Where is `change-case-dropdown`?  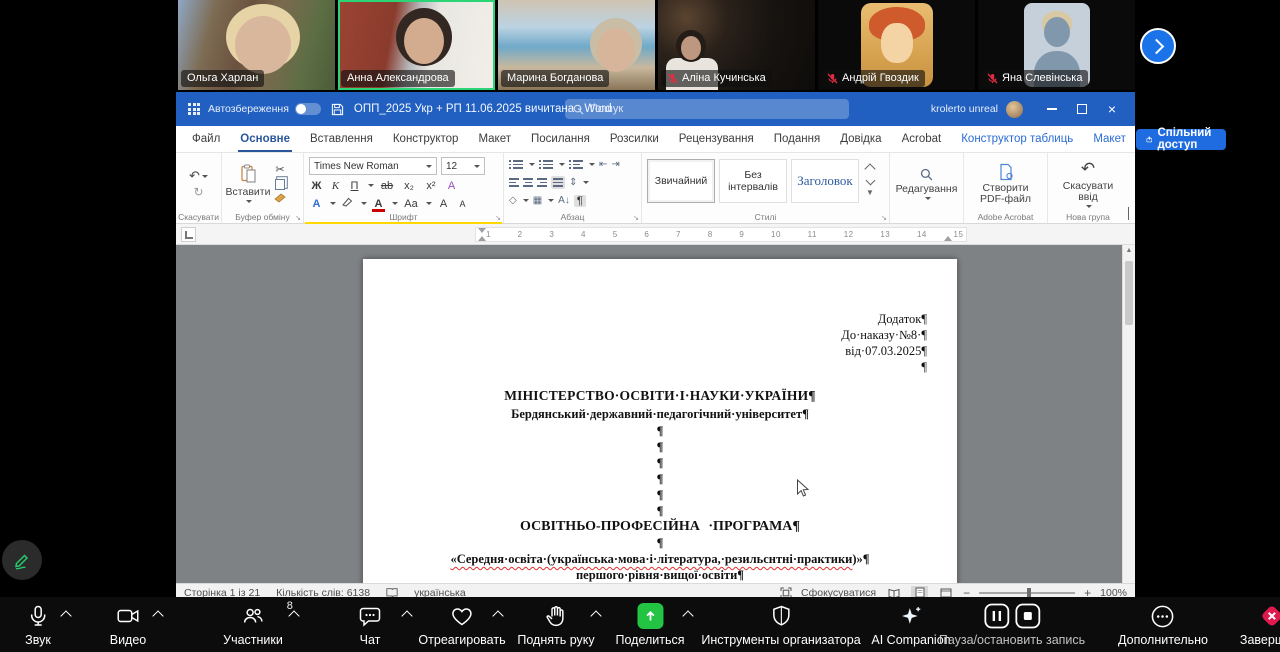
change-case-dropdown is located at coordinates (429, 203).